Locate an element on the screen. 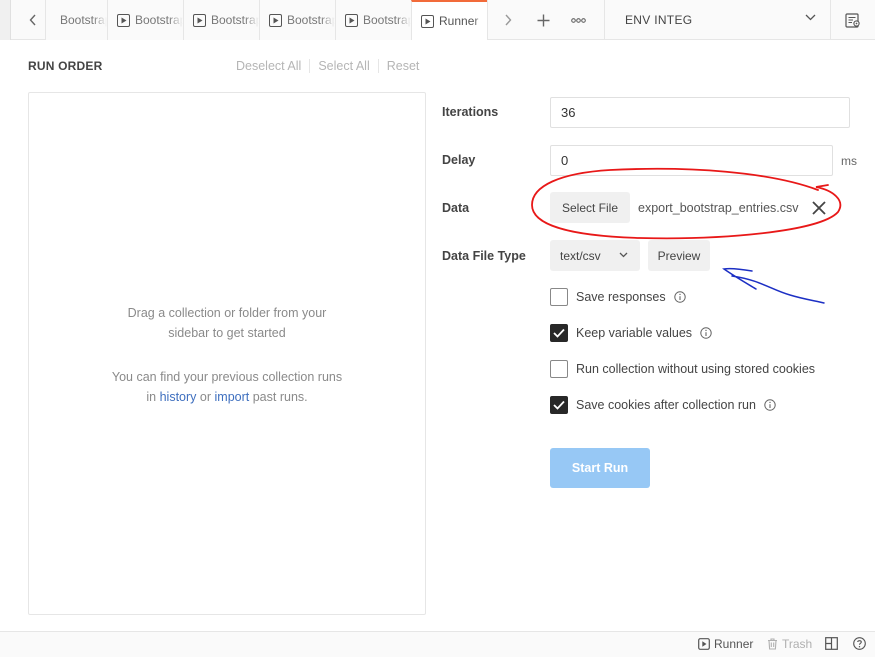  reset-link: Reset is located at coordinates (402, 66).